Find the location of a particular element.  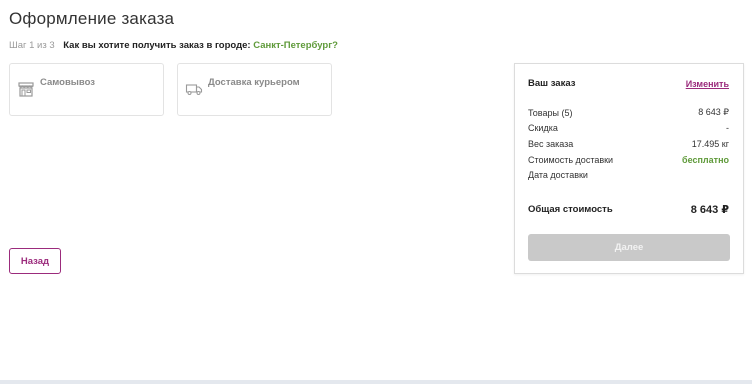

city-link: Санкт-Петербург? is located at coordinates (295, 45).